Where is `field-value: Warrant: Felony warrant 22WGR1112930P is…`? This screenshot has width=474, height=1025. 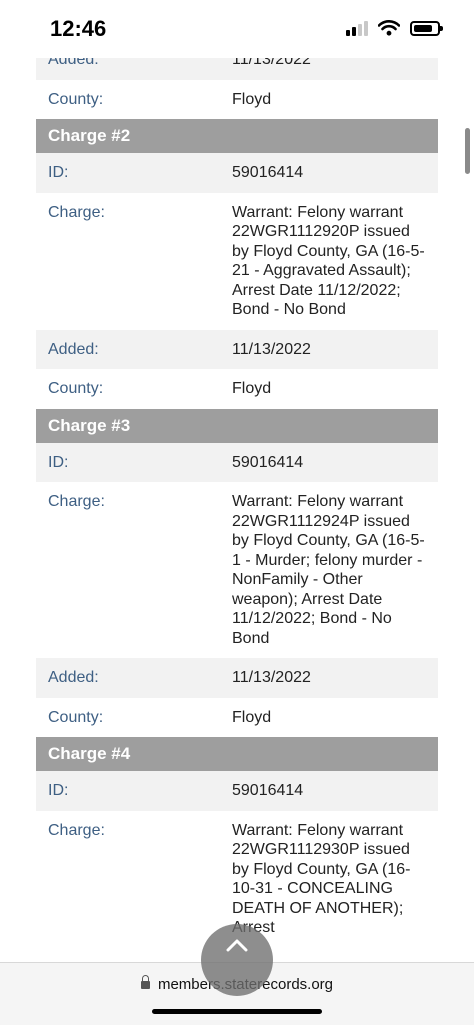 field-value: Warrant: Felony warrant 22WGR1112930P is… is located at coordinates (321, 879).